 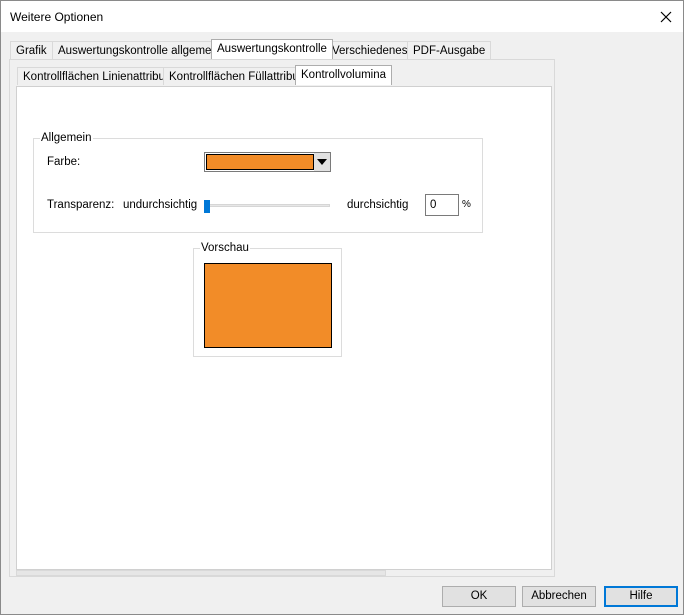 What do you see at coordinates (225, 248) in the screenshot?
I see `preview-group-legend: Vorschau` at bounding box center [225, 248].